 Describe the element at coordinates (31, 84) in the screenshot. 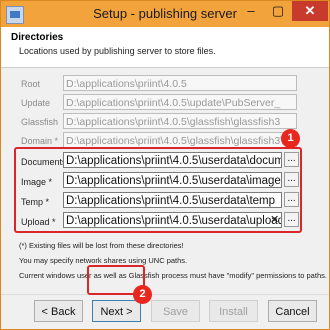

I see `root-label: Root` at that location.